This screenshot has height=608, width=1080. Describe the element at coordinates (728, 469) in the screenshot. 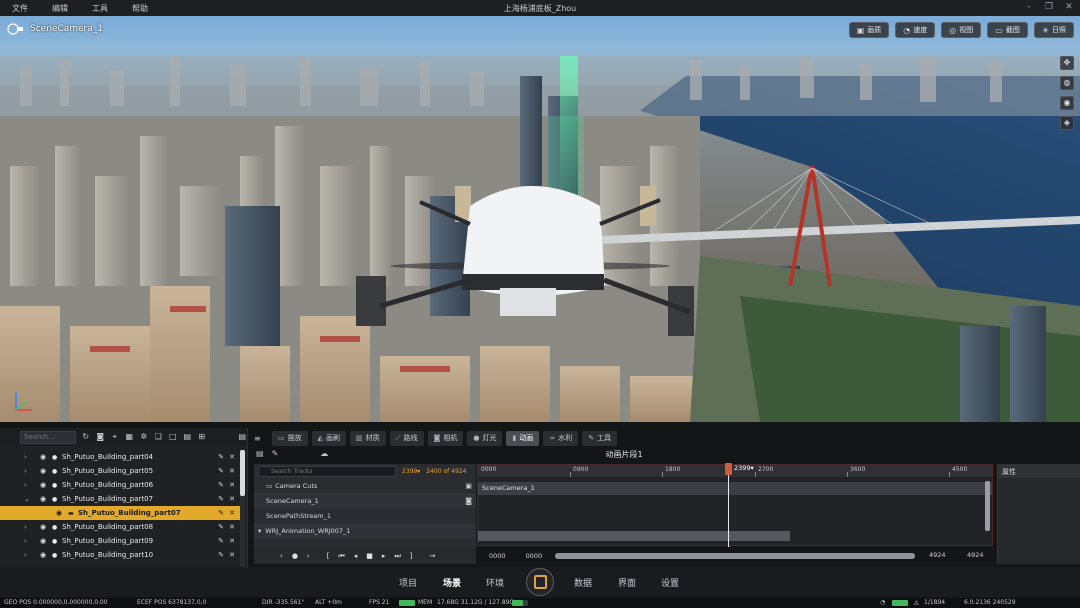

I see `playhead-handle` at that location.